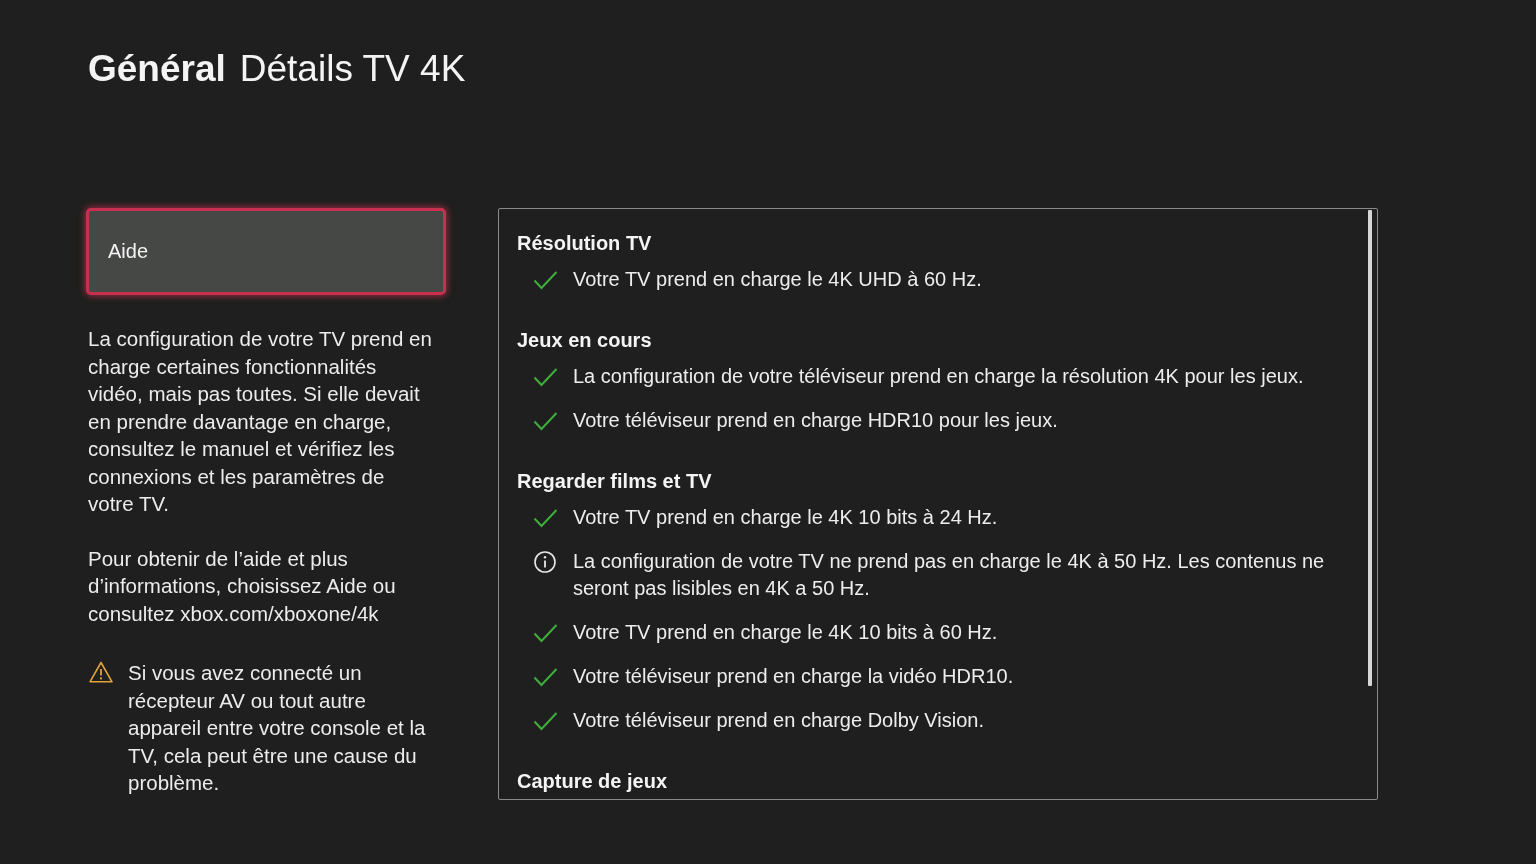 The image size is (1536, 864). Describe the element at coordinates (352, 69) in the screenshot. I see `page-title: Détails TV 4K` at that location.